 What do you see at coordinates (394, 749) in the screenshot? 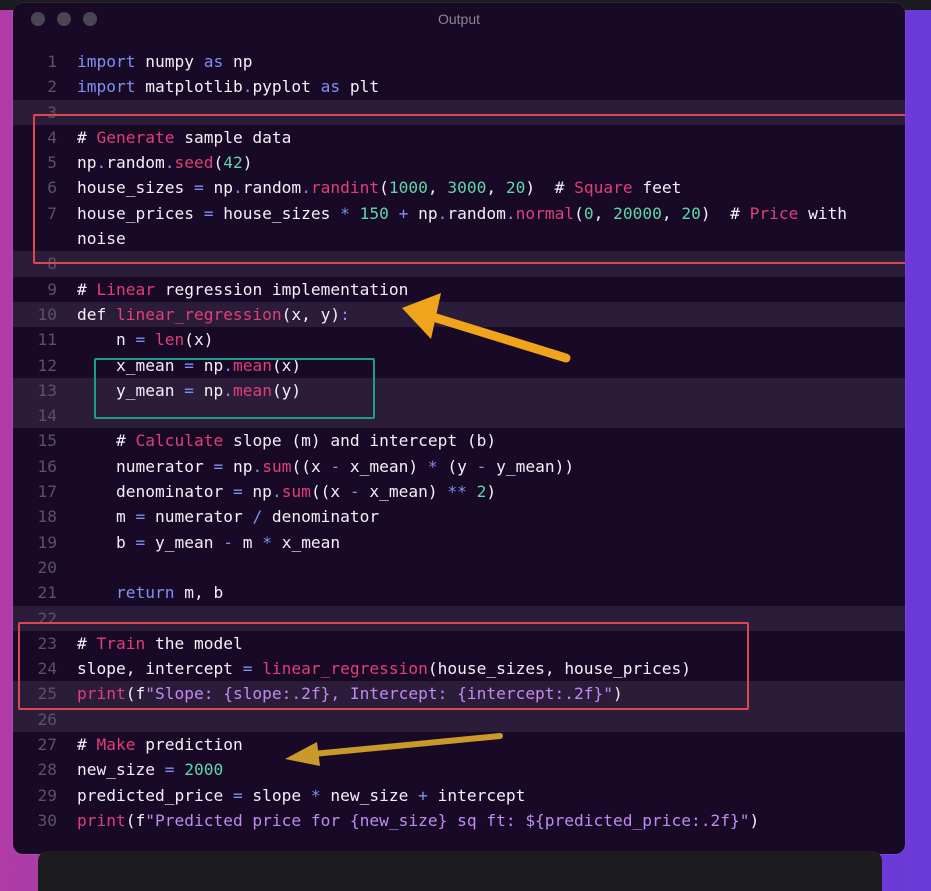
I see `arrow-to-prediction` at bounding box center [394, 749].